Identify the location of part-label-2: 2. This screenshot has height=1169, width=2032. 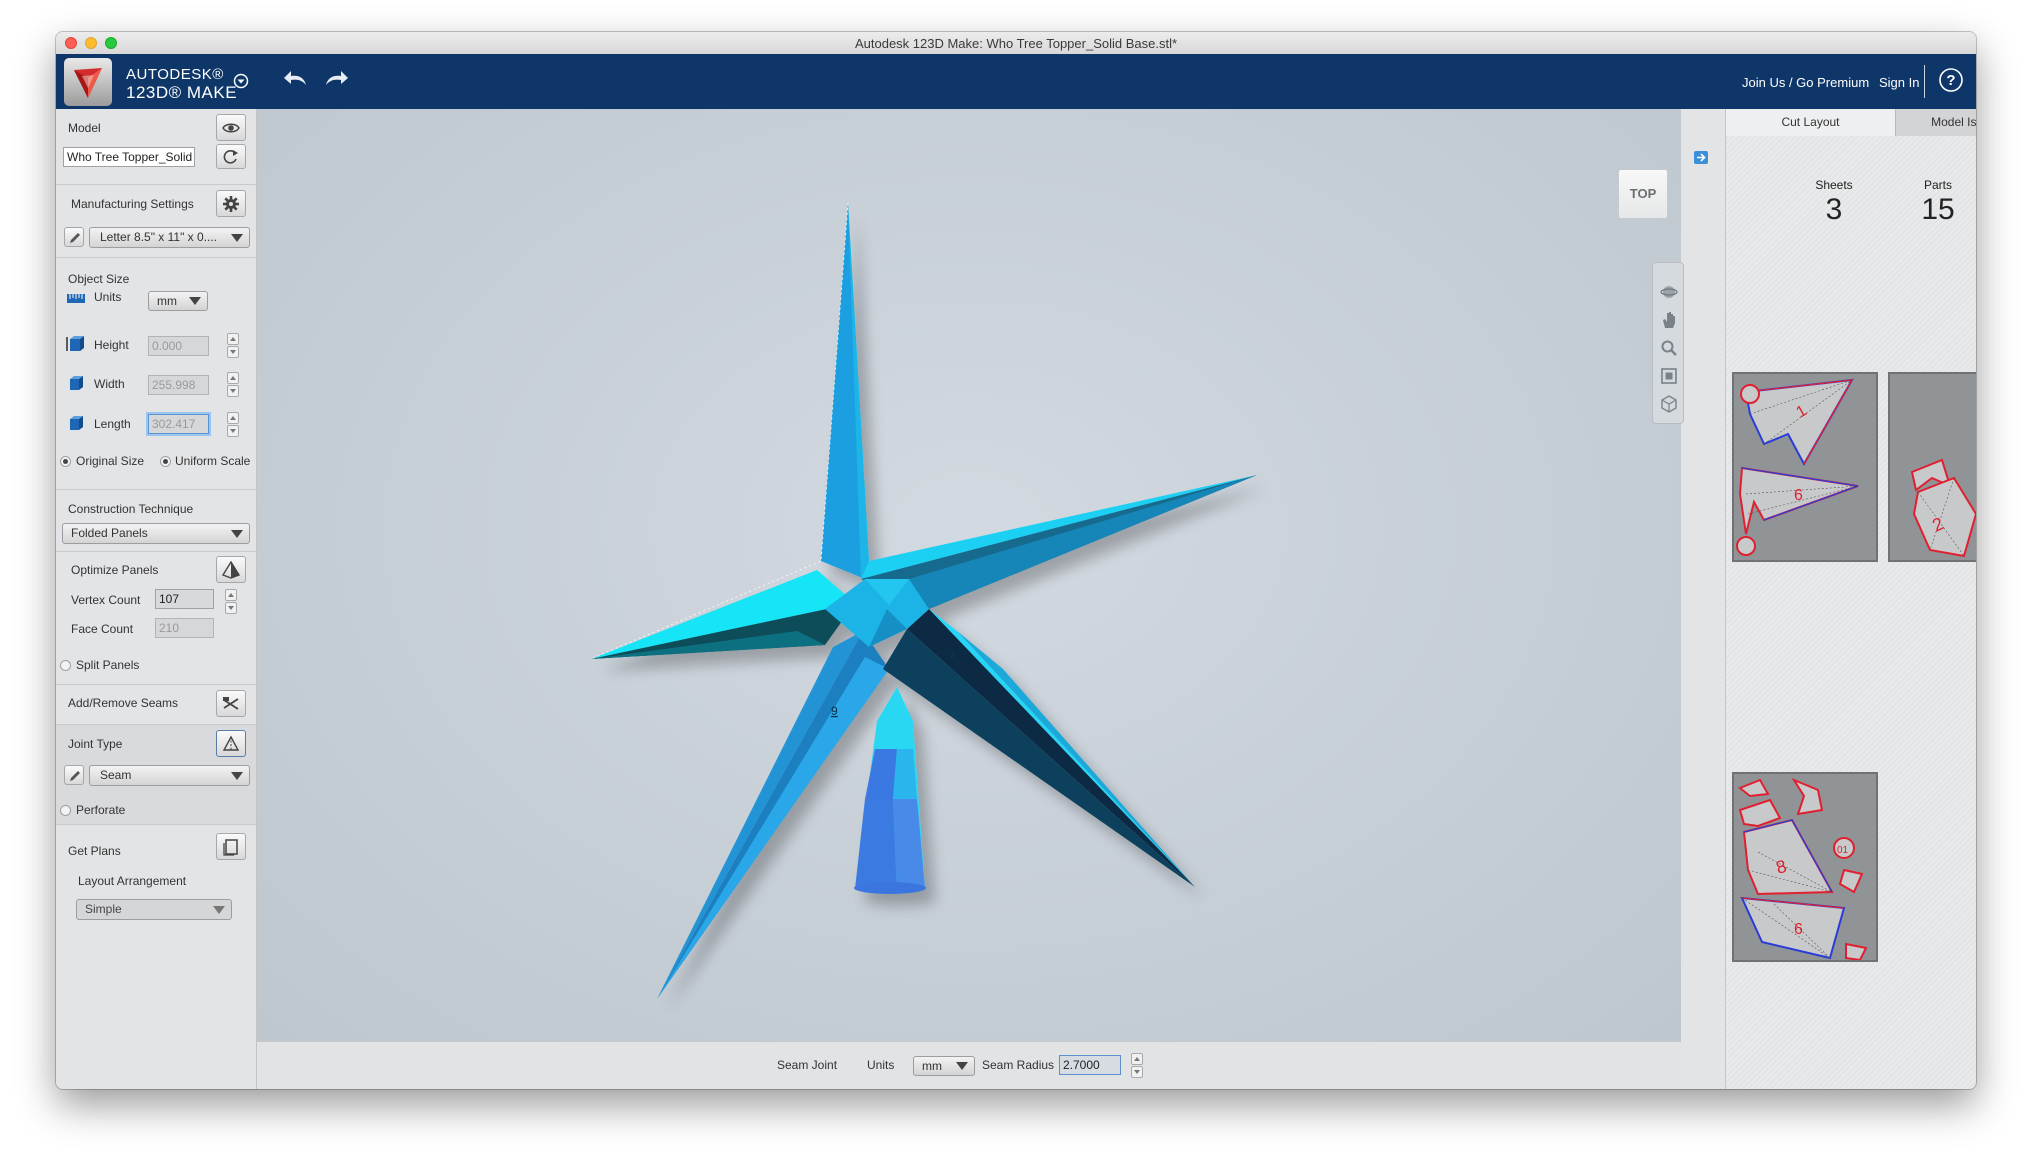
(952, 655).